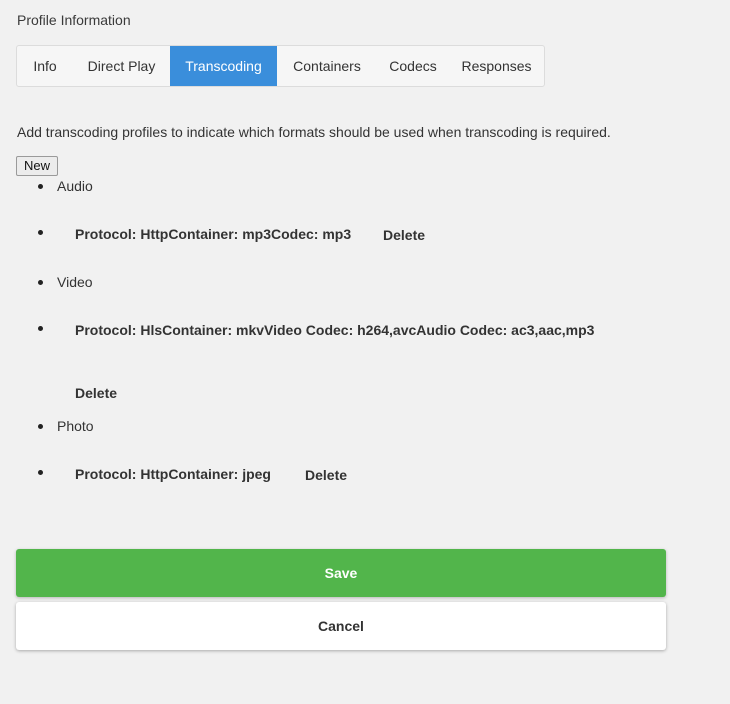 Image resolution: width=730 pixels, height=704 pixels. What do you see at coordinates (404, 235) in the screenshot?
I see `audio-profile-delete-button: Delete` at bounding box center [404, 235].